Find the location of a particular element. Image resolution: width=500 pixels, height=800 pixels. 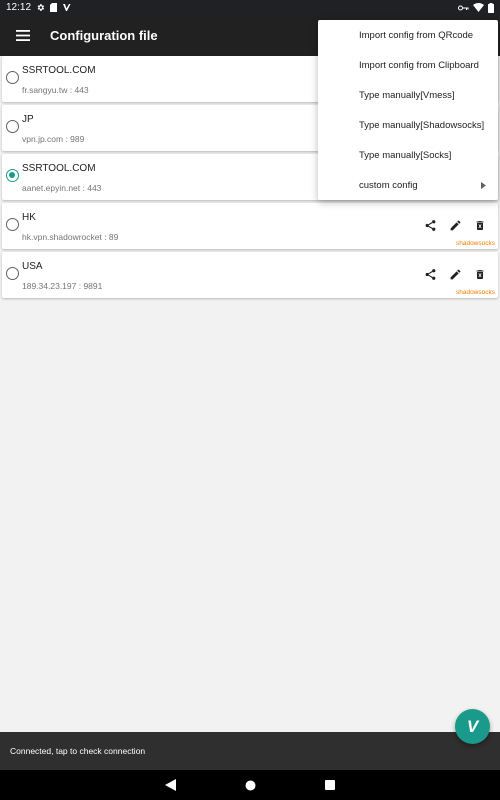

server-address: hk.vpn.shadowrocket : 89 is located at coordinates (70, 237).